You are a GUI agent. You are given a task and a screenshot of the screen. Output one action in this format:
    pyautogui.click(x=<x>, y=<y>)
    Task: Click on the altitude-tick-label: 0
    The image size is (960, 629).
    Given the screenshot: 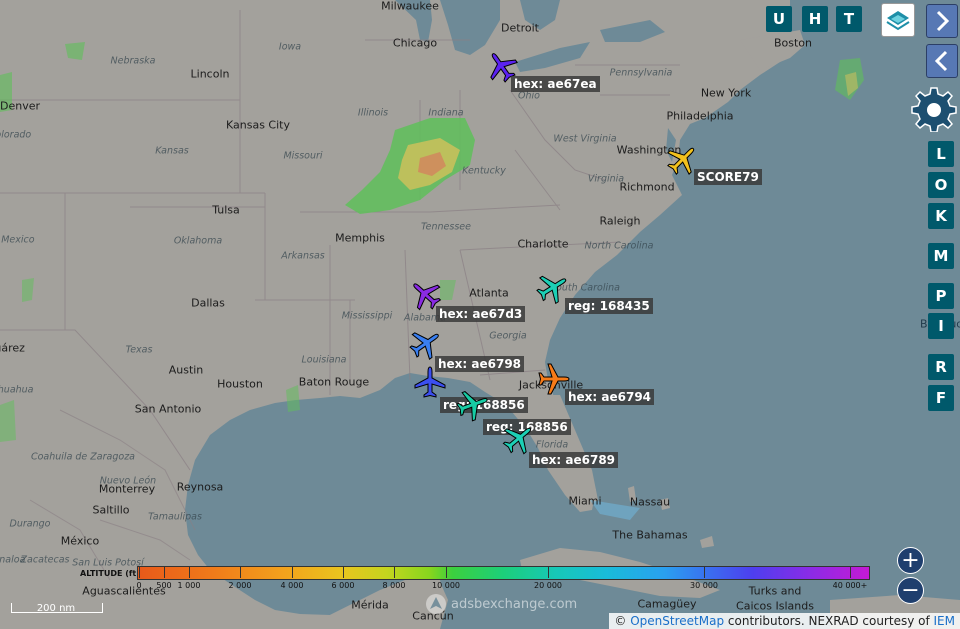 What is the action you would take?
    pyautogui.click(x=139, y=585)
    